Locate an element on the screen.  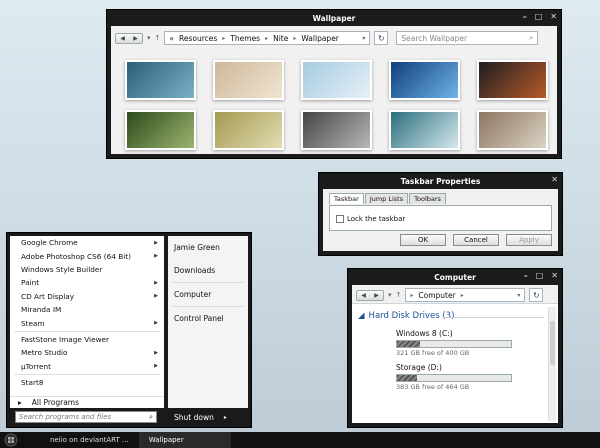
cancel-button: Cancel is located at coordinates (476, 240).